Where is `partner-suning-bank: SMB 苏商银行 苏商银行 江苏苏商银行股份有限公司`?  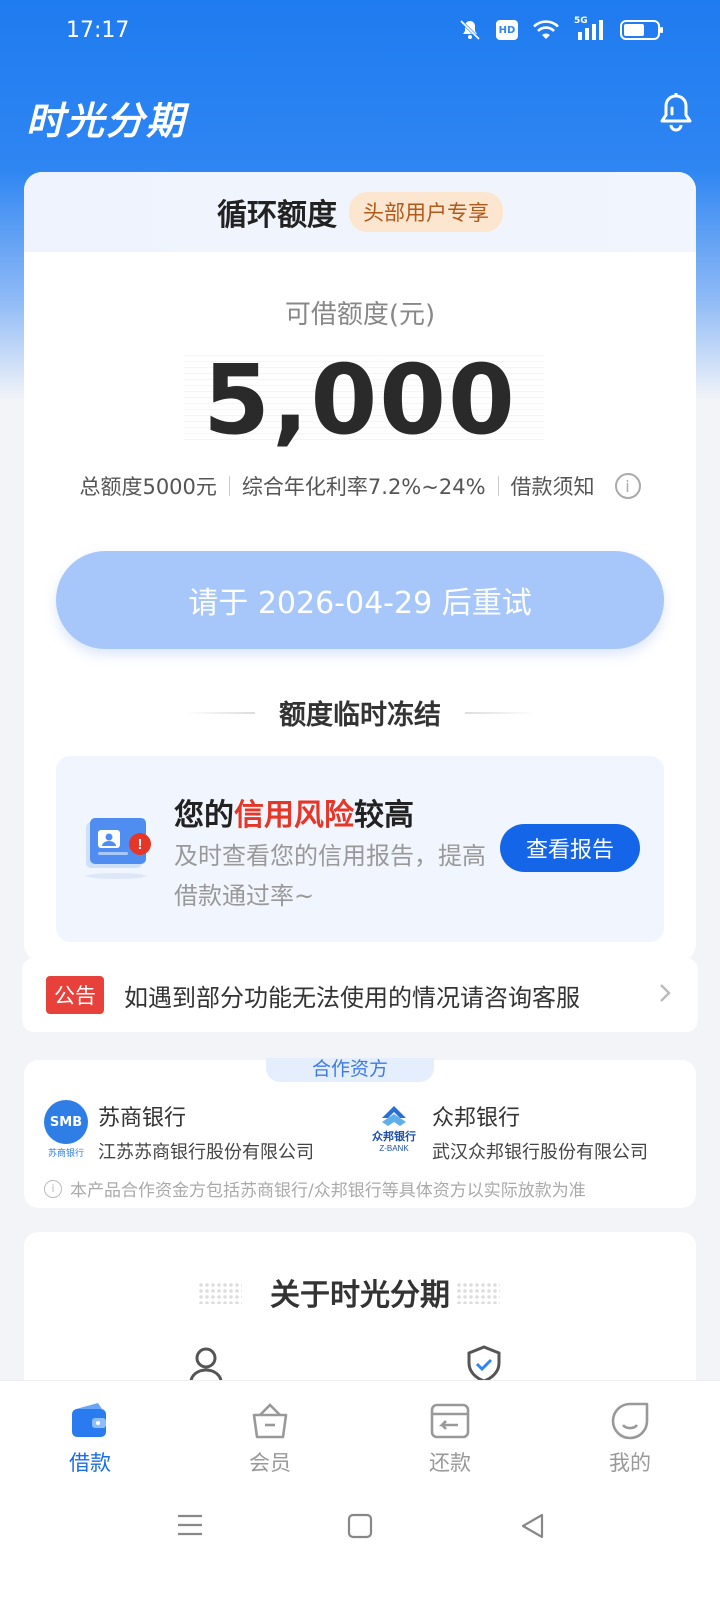
partner-suning-bank: SMB 苏商银行 苏商银行 江苏苏商银行股份有限公司 is located at coordinates (179, 1132).